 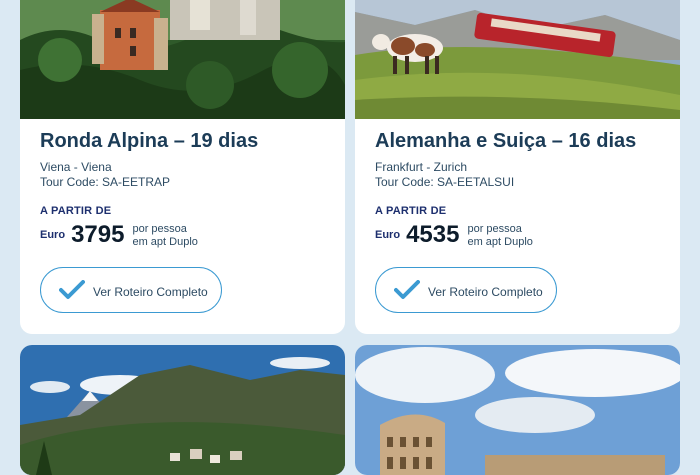 What do you see at coordinates (519, 141) in the screenshot?
I see `tour-title: Alemanha e Suiça – 16 dias` at bounding box center [519, 141].